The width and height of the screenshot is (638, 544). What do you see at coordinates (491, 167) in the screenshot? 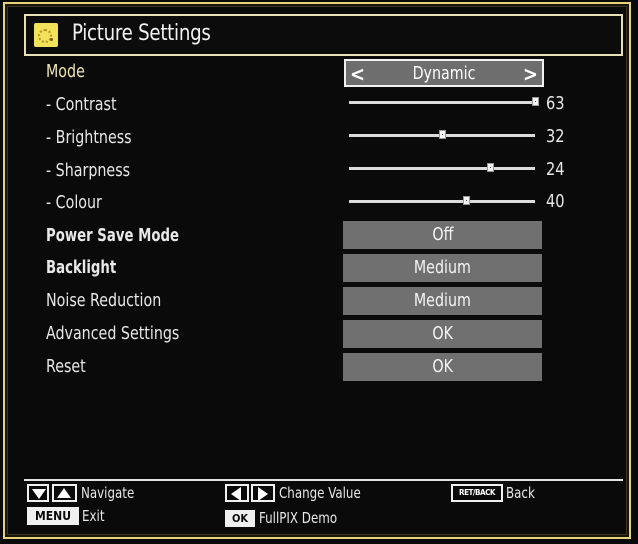
I see `sharpness-slider-knob` at bounding box center [491, 167].